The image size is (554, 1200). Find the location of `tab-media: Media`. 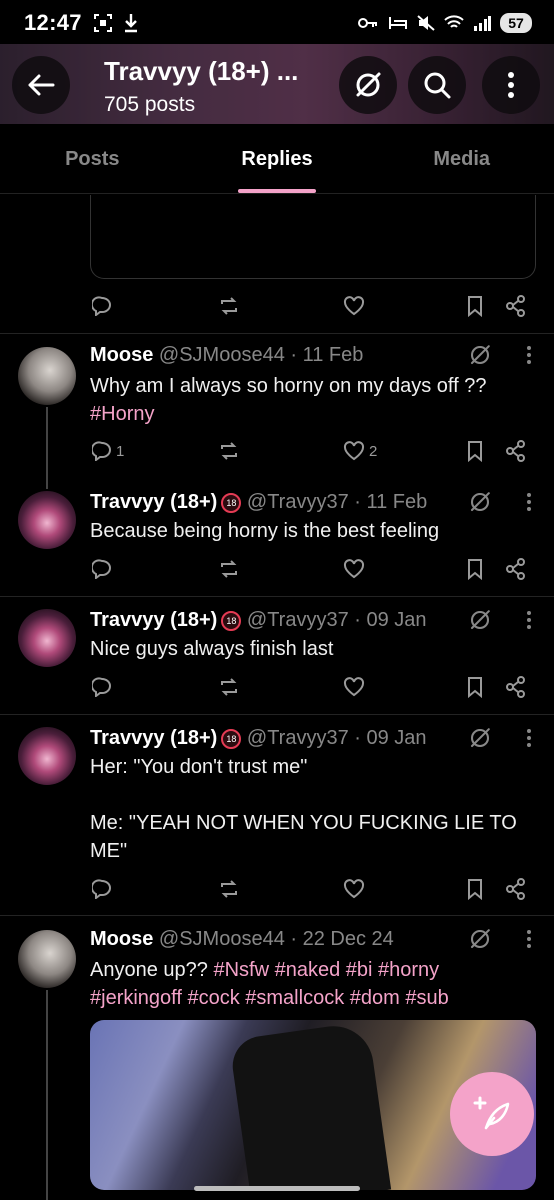

tab-media: Media is located at coordinates (461, 158).